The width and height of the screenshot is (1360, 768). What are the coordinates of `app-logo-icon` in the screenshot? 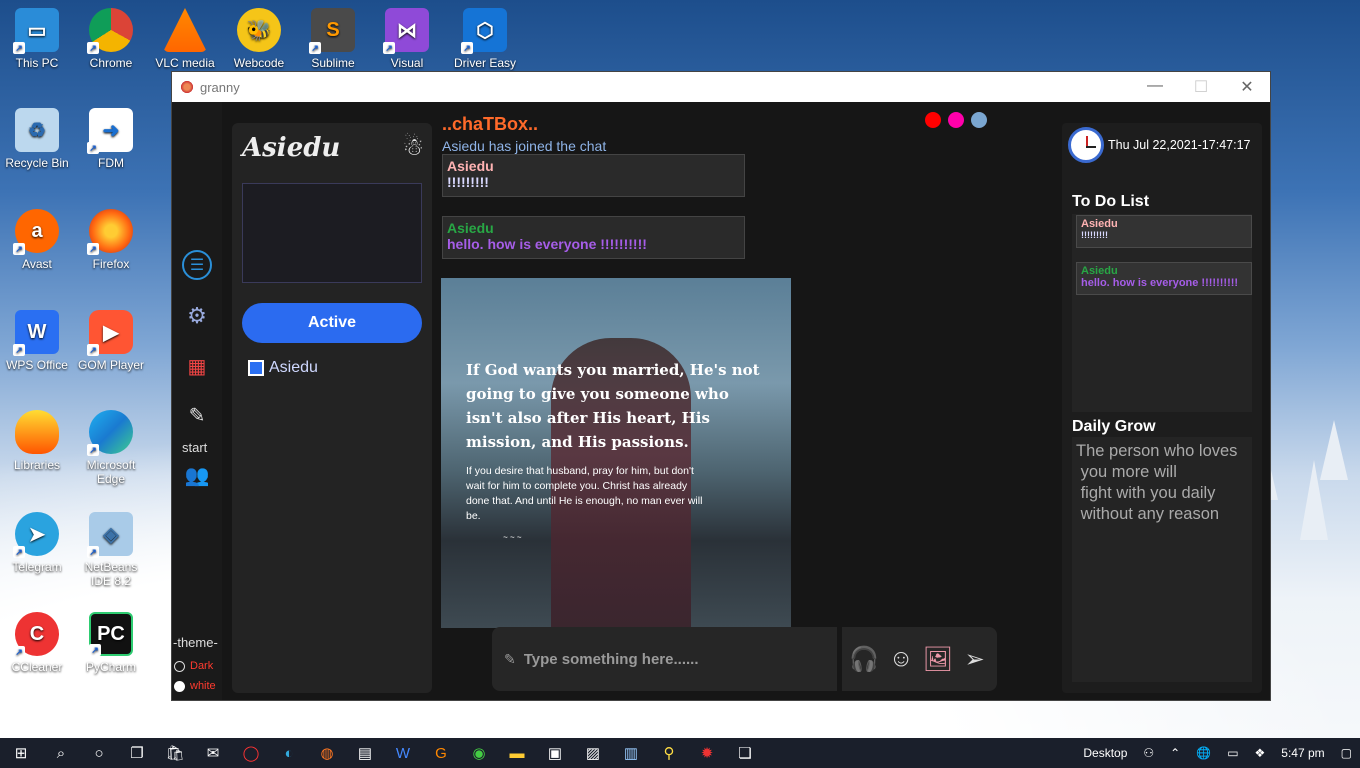 It's located at (187, 87).